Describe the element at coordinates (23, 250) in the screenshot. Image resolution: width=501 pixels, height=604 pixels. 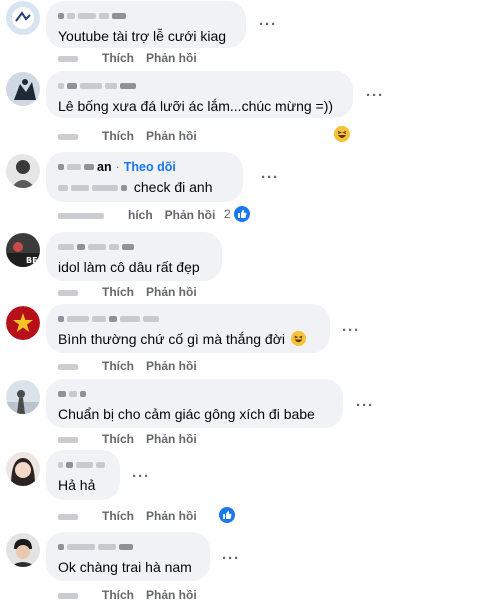
I see `avatar: BE` at that location.